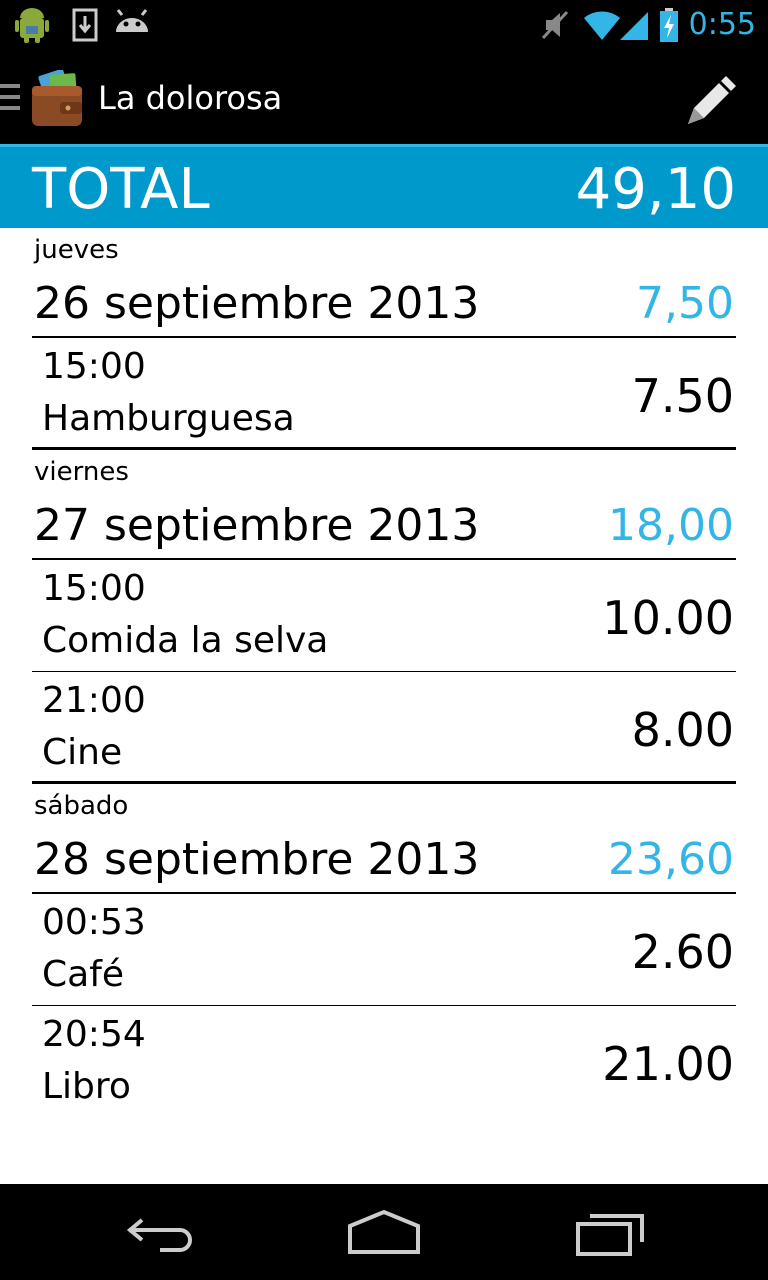  Describe the element at coordinates (81, 806) in the screenshot. I see `day-weekday: sábado` at that location.